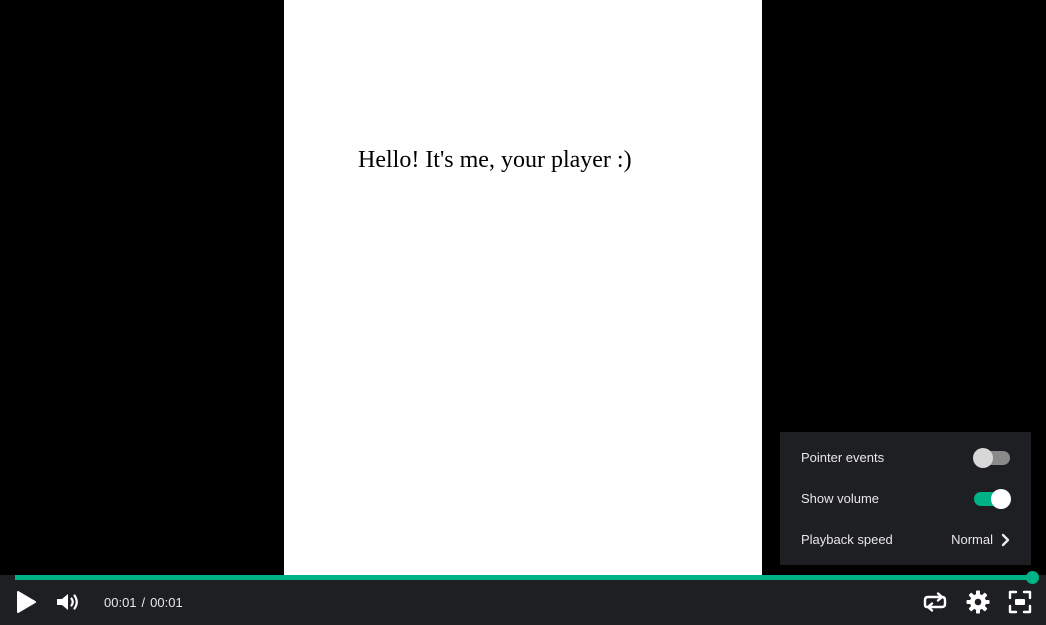 The width and height of the screenshot is (1046, 625). I want to click on settings-button, so click(978, 602).